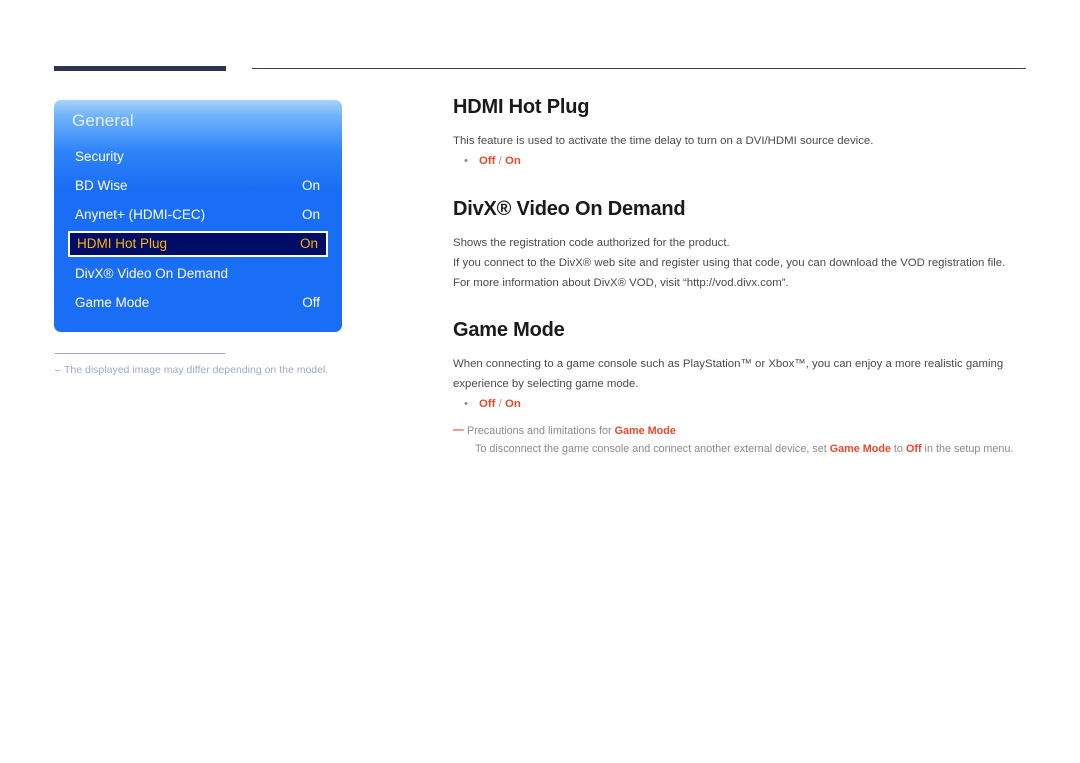  Describe the element at coordinates (458, 429) in the screenshot. I see `precautions-dash-icon: —` at that location.